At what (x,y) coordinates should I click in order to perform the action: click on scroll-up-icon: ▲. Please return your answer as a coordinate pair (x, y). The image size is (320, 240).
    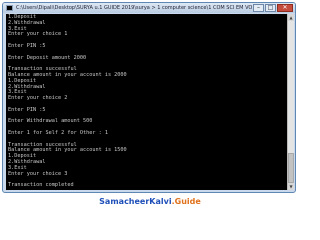
    Looking at the image, I should click on (291, 17).